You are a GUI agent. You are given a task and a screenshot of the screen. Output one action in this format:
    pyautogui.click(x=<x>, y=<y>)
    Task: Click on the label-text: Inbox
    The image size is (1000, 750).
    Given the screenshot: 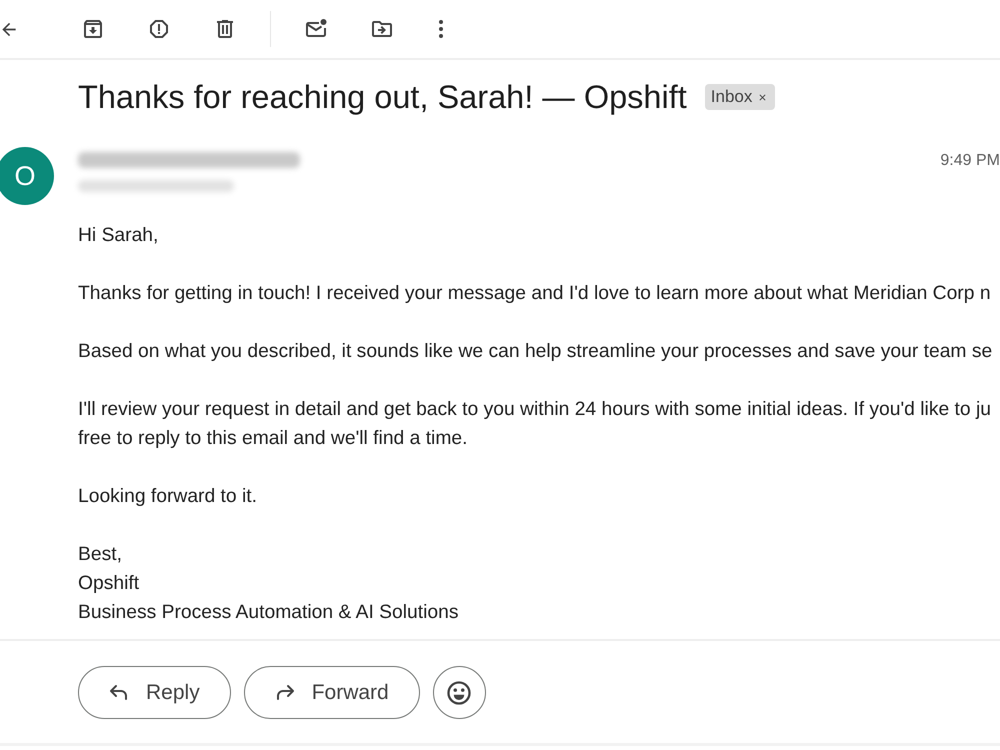 What is the action you would take?
    pyautogui.click(x=731, y=97)
    